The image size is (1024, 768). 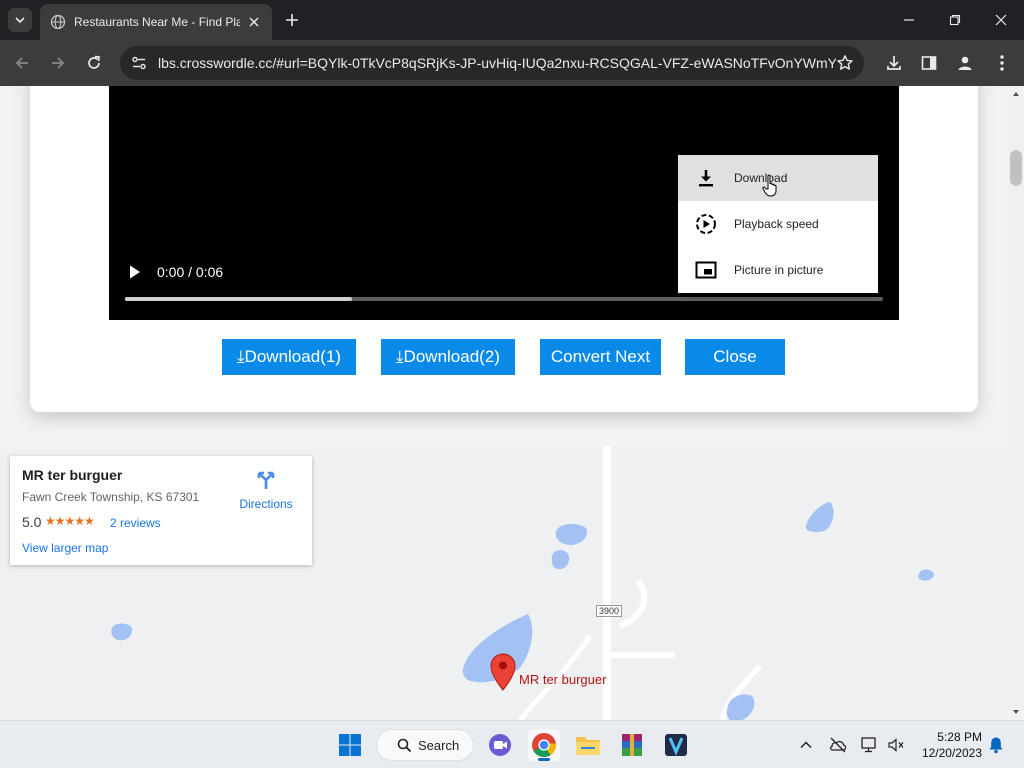 I want to click on convert-next-button: Convert Next, so click(x=600, y=357).